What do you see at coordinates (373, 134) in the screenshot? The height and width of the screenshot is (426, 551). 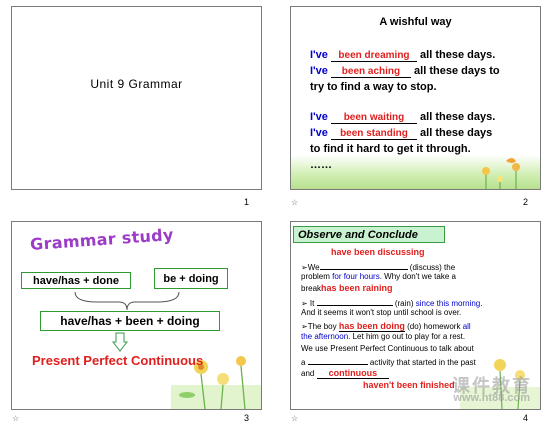 I see `answer-blank: been standing` at bounding box center [373, 134].